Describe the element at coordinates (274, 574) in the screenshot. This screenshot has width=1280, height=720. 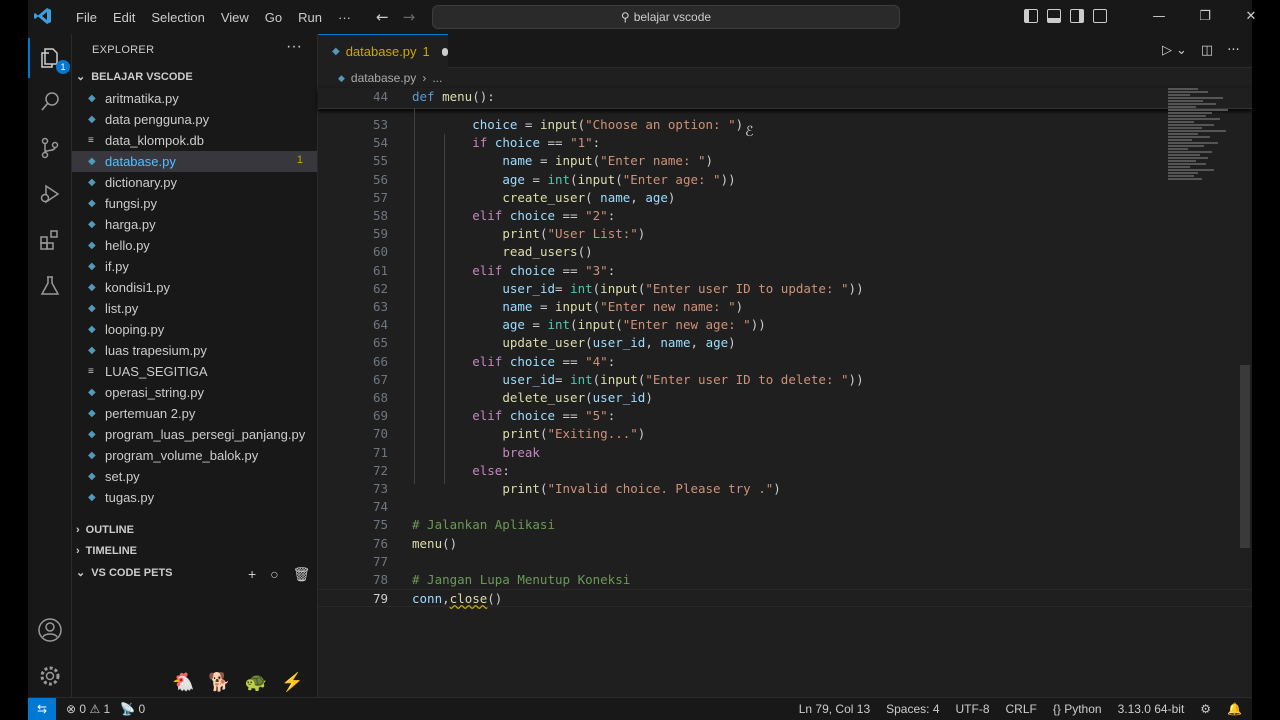
I see `throw-ball-icon: ○` at that location.